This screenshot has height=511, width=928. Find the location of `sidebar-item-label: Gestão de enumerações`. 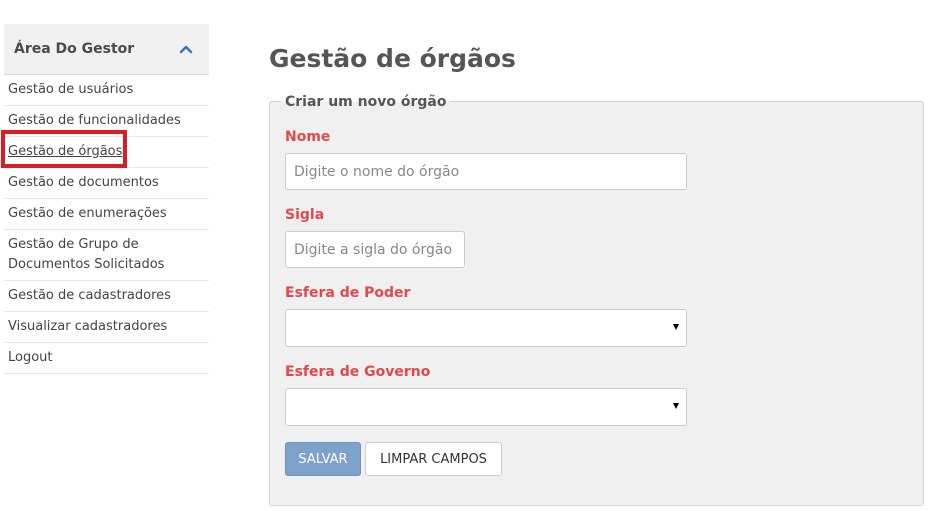

sidebar-item-label: Gestão de enumerações is located at coordinates (87, 213).